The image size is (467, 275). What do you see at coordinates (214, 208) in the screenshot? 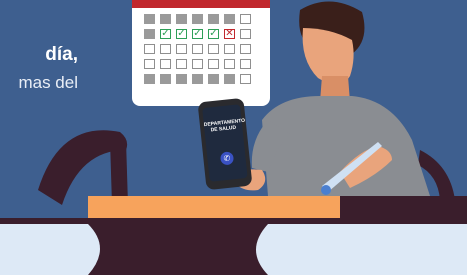
I see `table-top` at bounding box center [214, 208].